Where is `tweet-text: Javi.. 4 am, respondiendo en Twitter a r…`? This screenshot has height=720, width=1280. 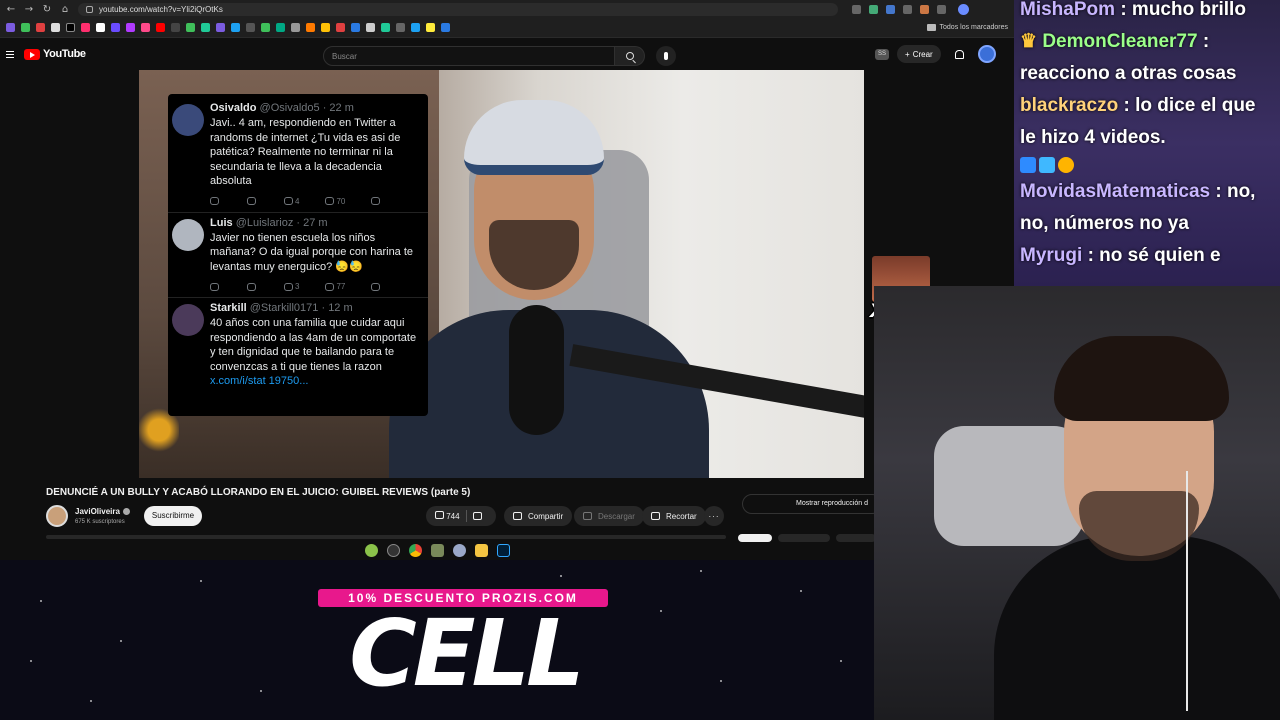
tweet-text: Javi.. 4 am, respondiendo en Twitter a r… is located at coordinates (305, 152).